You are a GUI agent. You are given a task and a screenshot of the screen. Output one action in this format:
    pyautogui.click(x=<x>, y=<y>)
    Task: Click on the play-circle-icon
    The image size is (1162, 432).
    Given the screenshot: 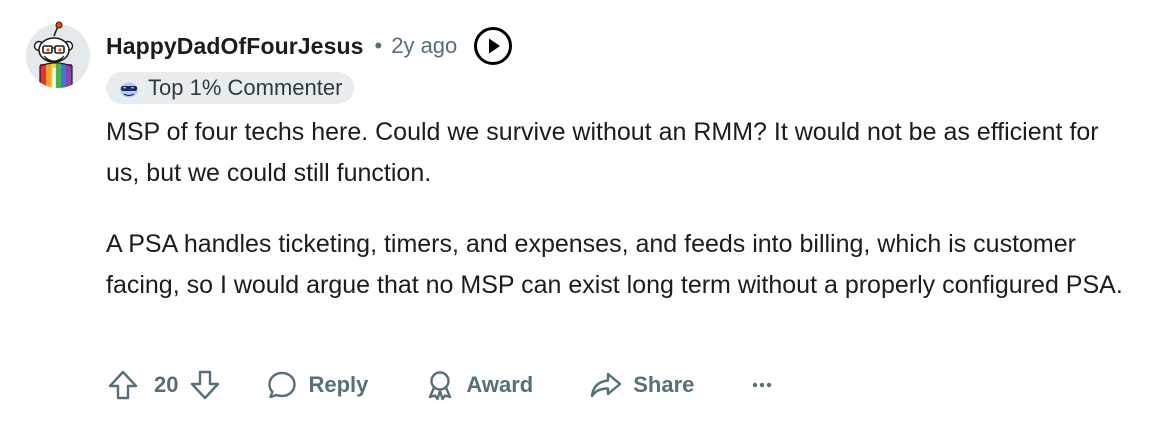 What is the action you would take?
    pyautogui.click(x=493, y=46)
    